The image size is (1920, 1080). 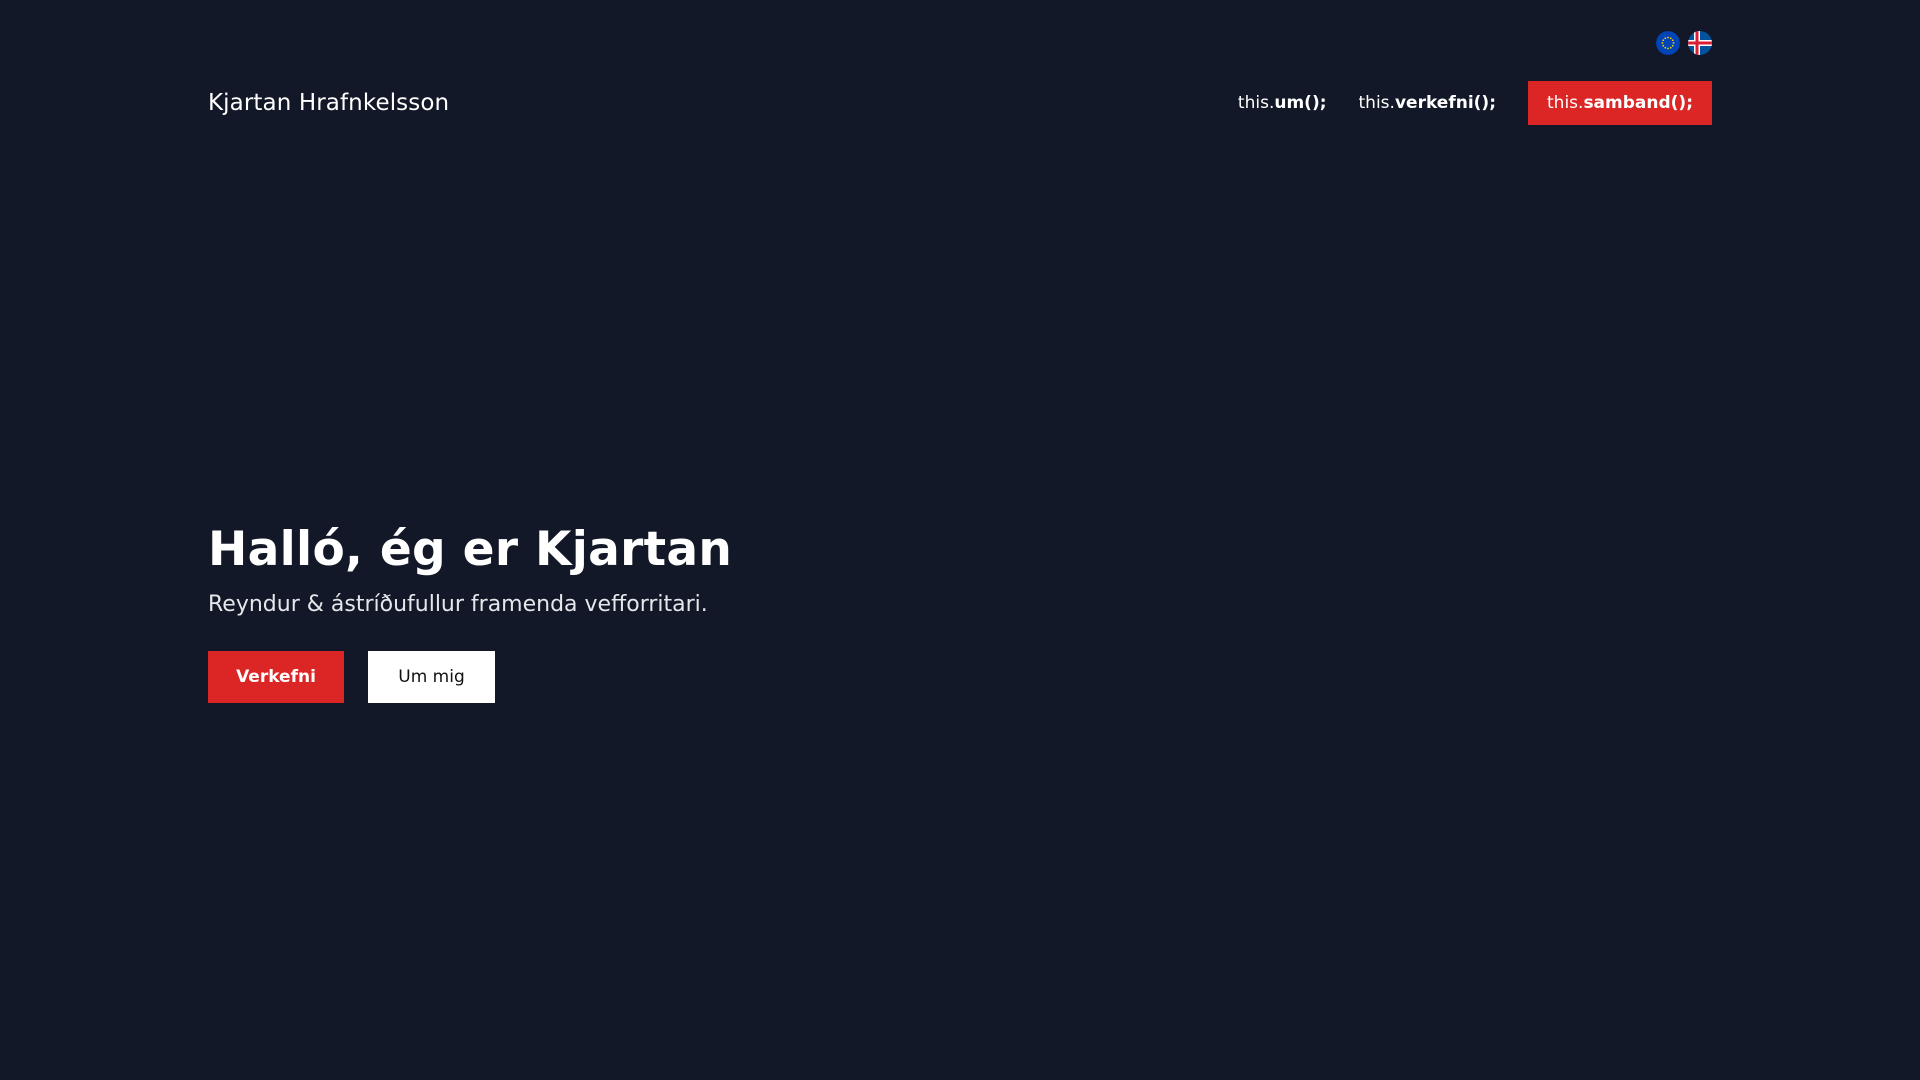 I want to click on nav-link-method: um();, so click(x=1300, y=103).